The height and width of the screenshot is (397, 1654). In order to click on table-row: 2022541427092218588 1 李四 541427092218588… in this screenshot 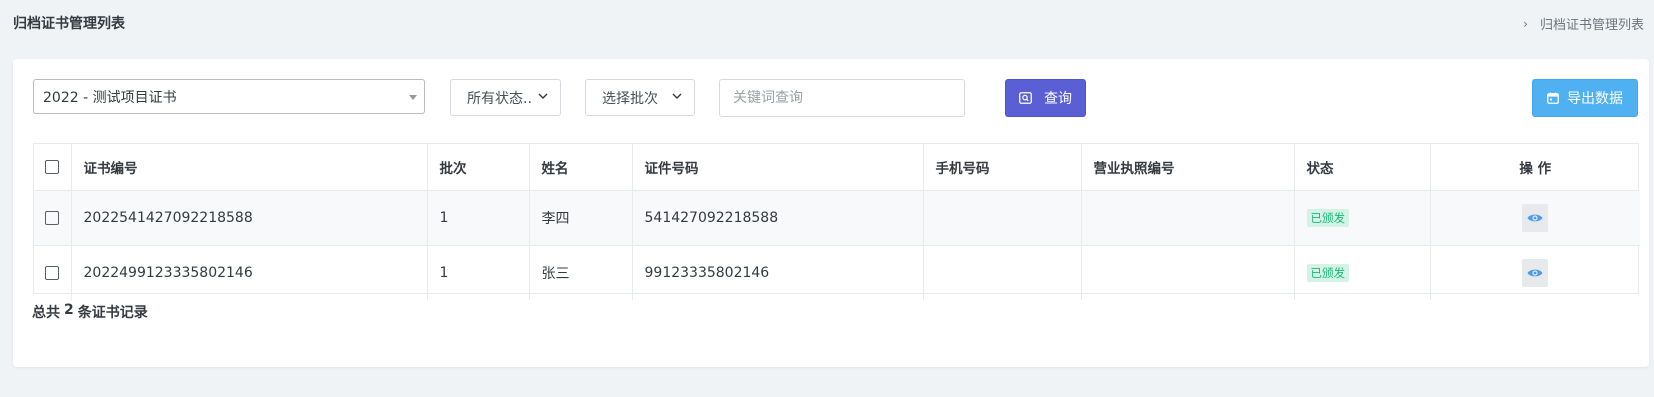, I will do `click(837, 218)`.